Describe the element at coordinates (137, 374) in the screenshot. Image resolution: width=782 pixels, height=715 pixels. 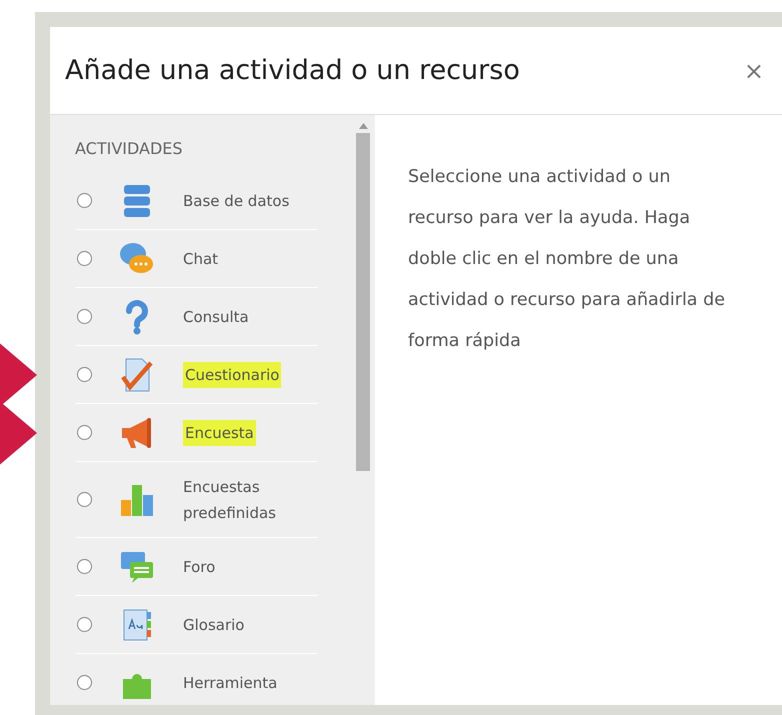
I see `checked-document-icon` at that location.